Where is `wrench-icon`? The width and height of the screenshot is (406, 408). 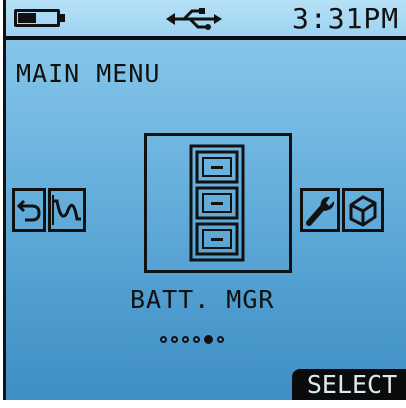
wrench-icon is located at coordinates (320, 211).